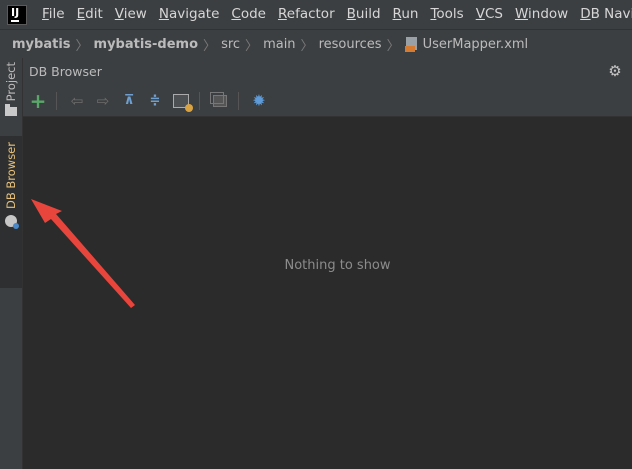  I want to click on tab-project: Project, so click(11, 93).